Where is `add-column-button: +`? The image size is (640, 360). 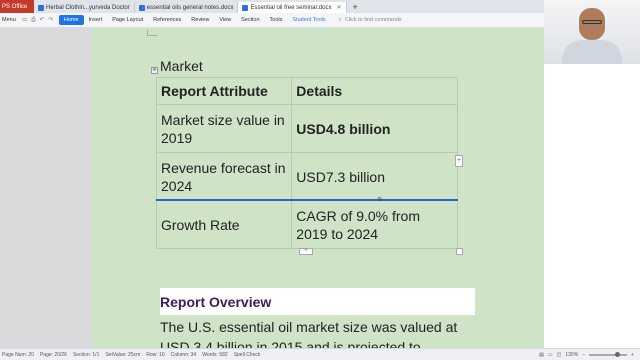 add-column-button: + is located at coordinates (459, 161).